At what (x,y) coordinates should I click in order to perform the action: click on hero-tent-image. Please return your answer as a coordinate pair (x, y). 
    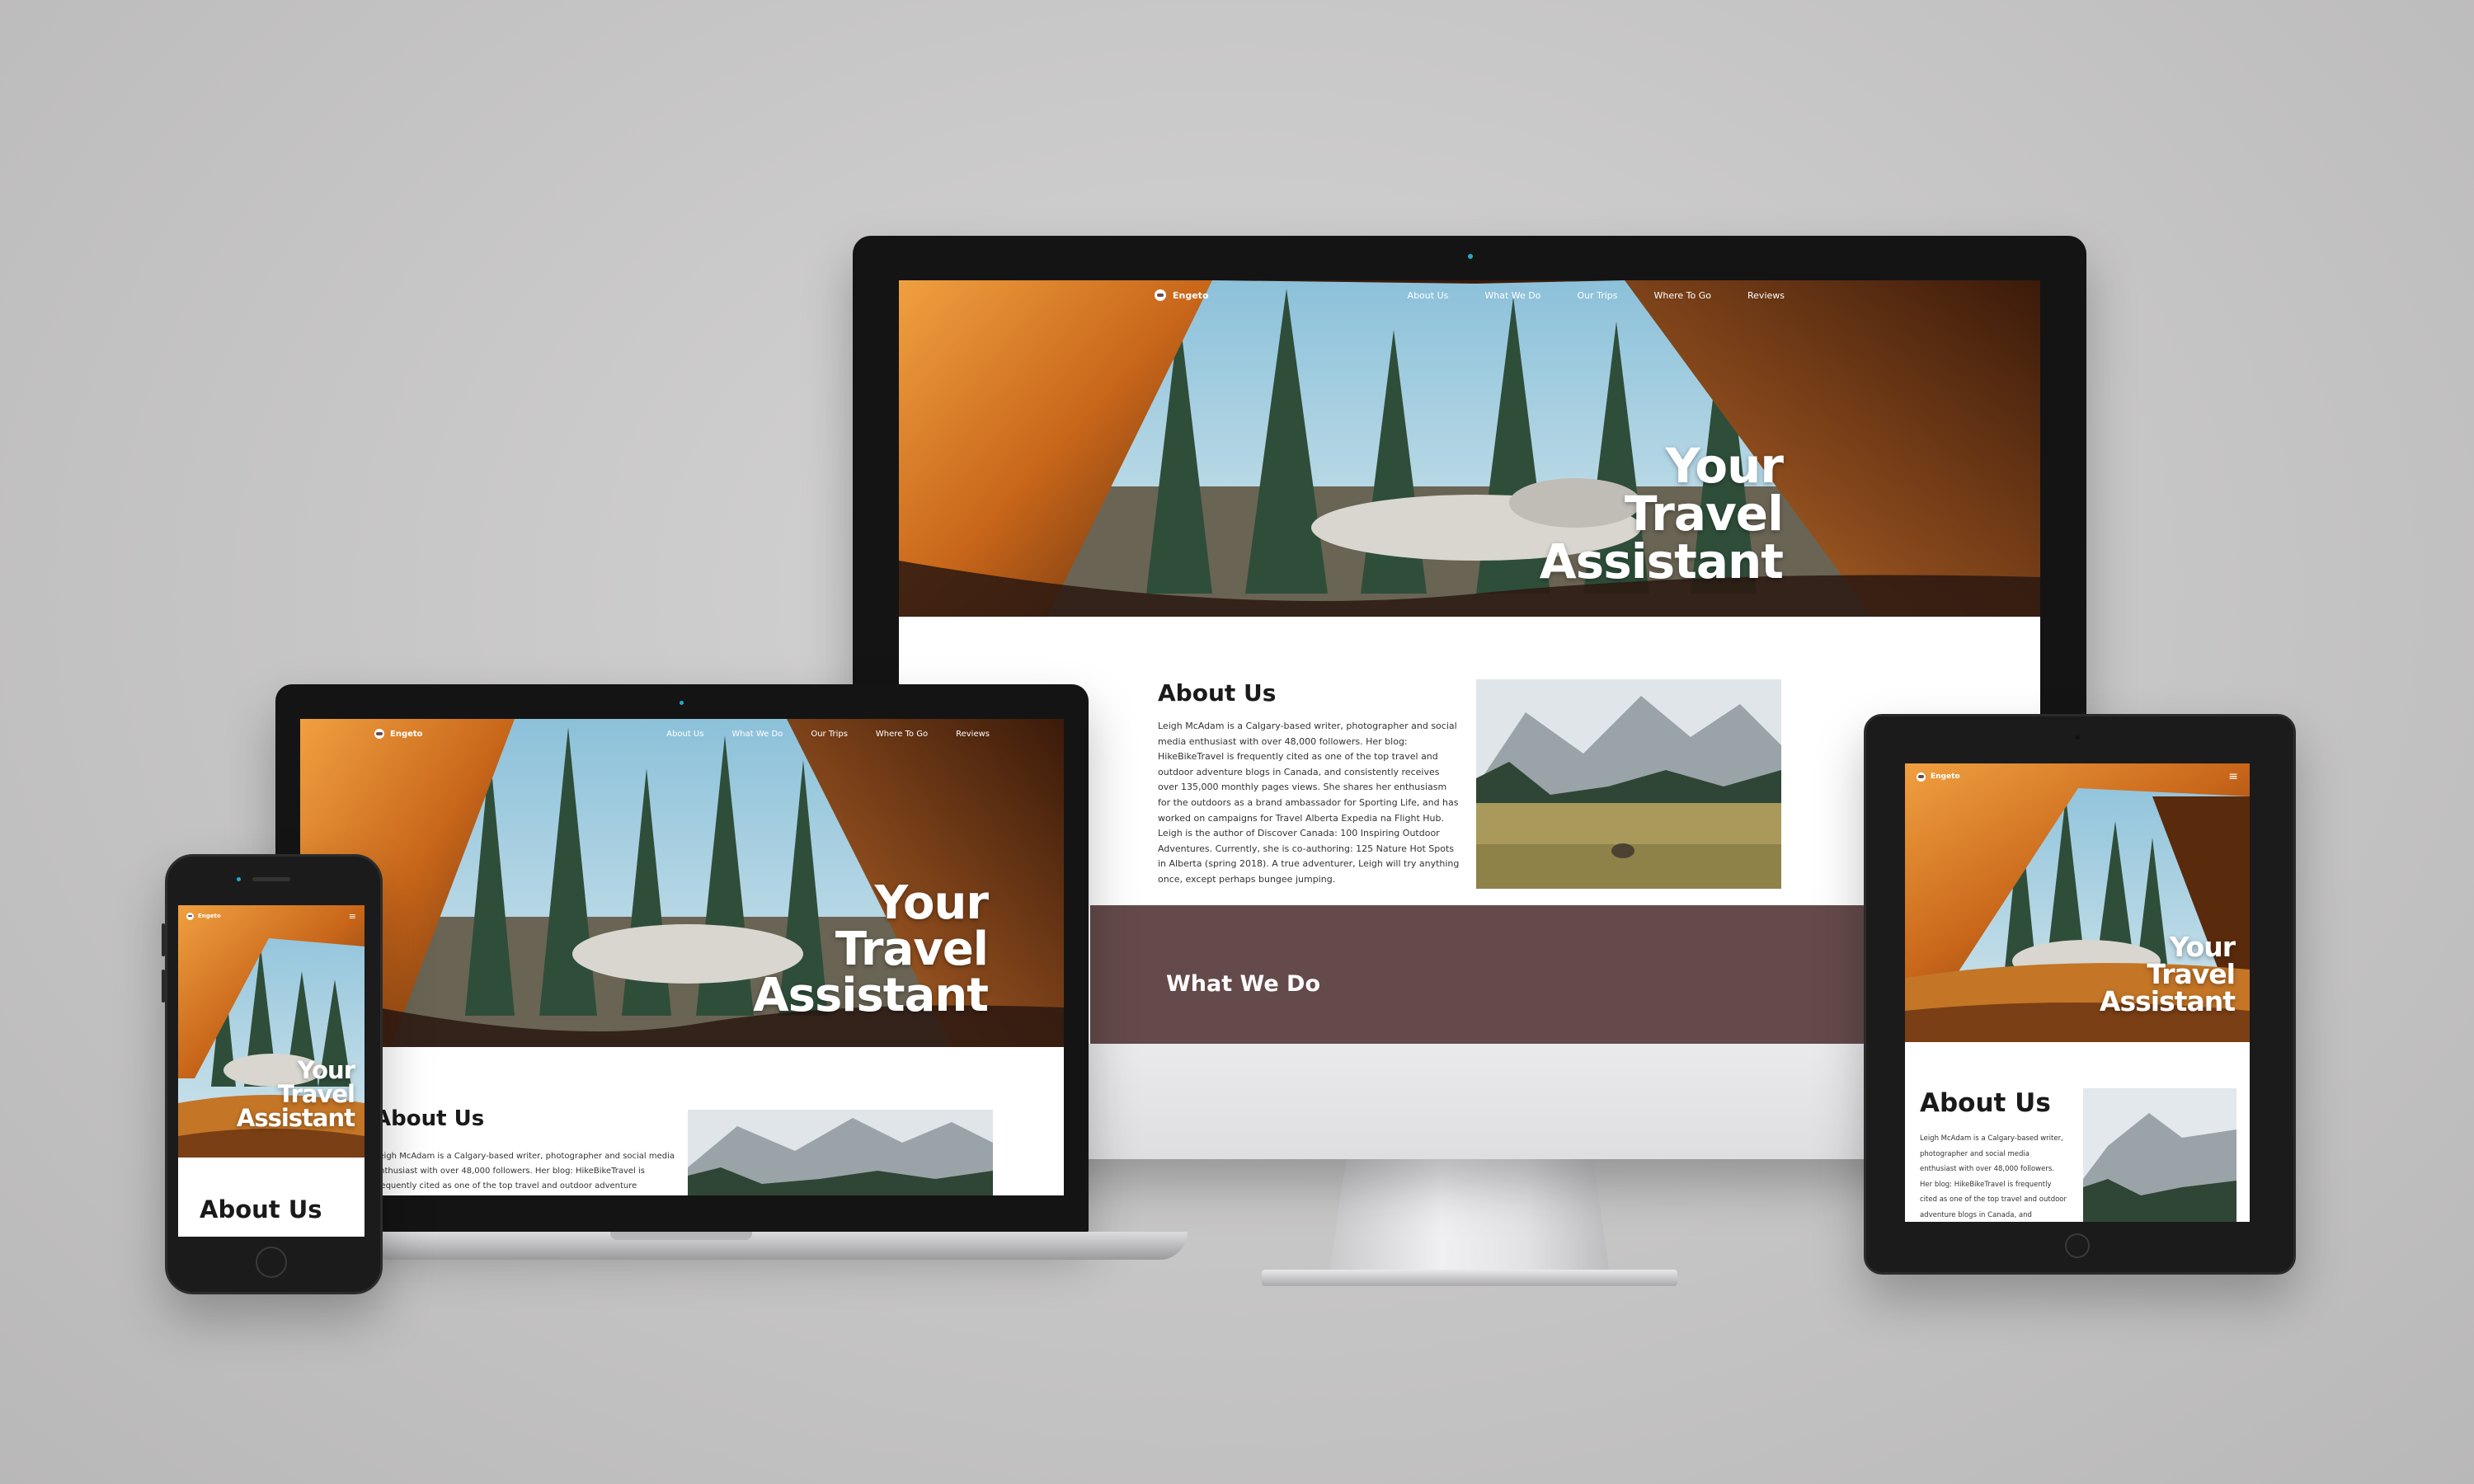
    Looking at the image, I should click on (1469, 449).